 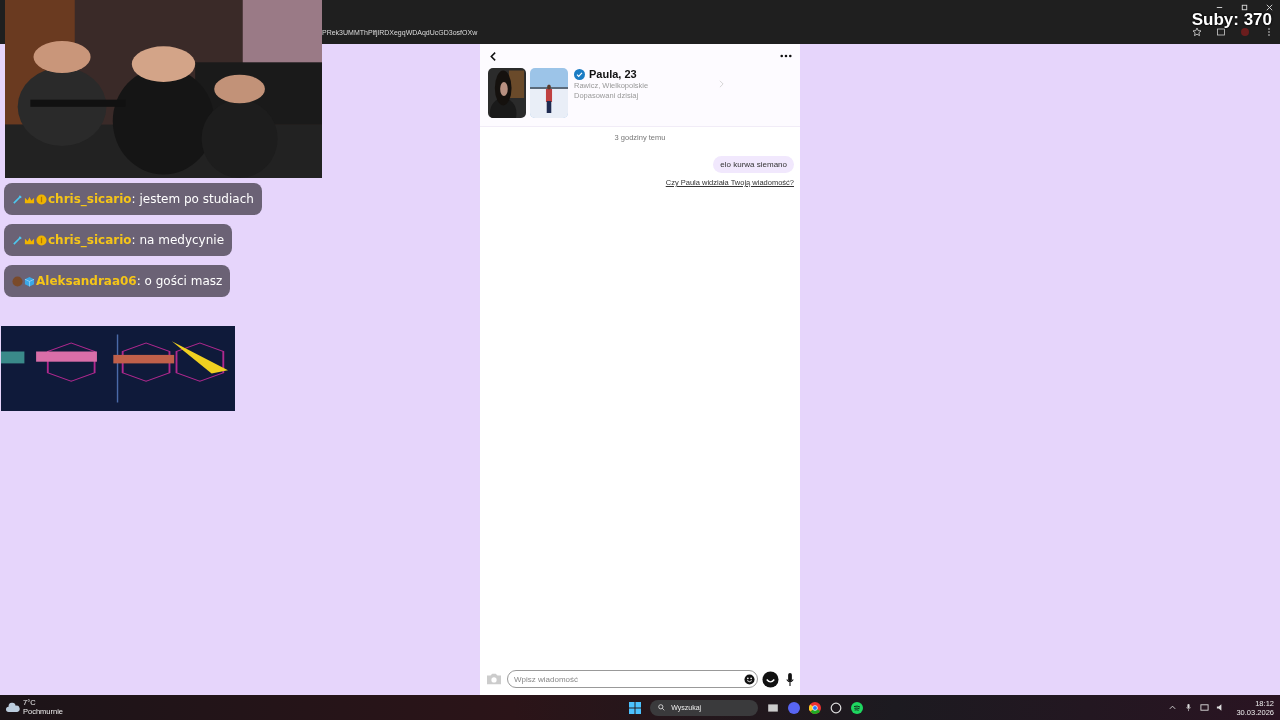 I want to click on cube-icon, so click(x=29, y=281).